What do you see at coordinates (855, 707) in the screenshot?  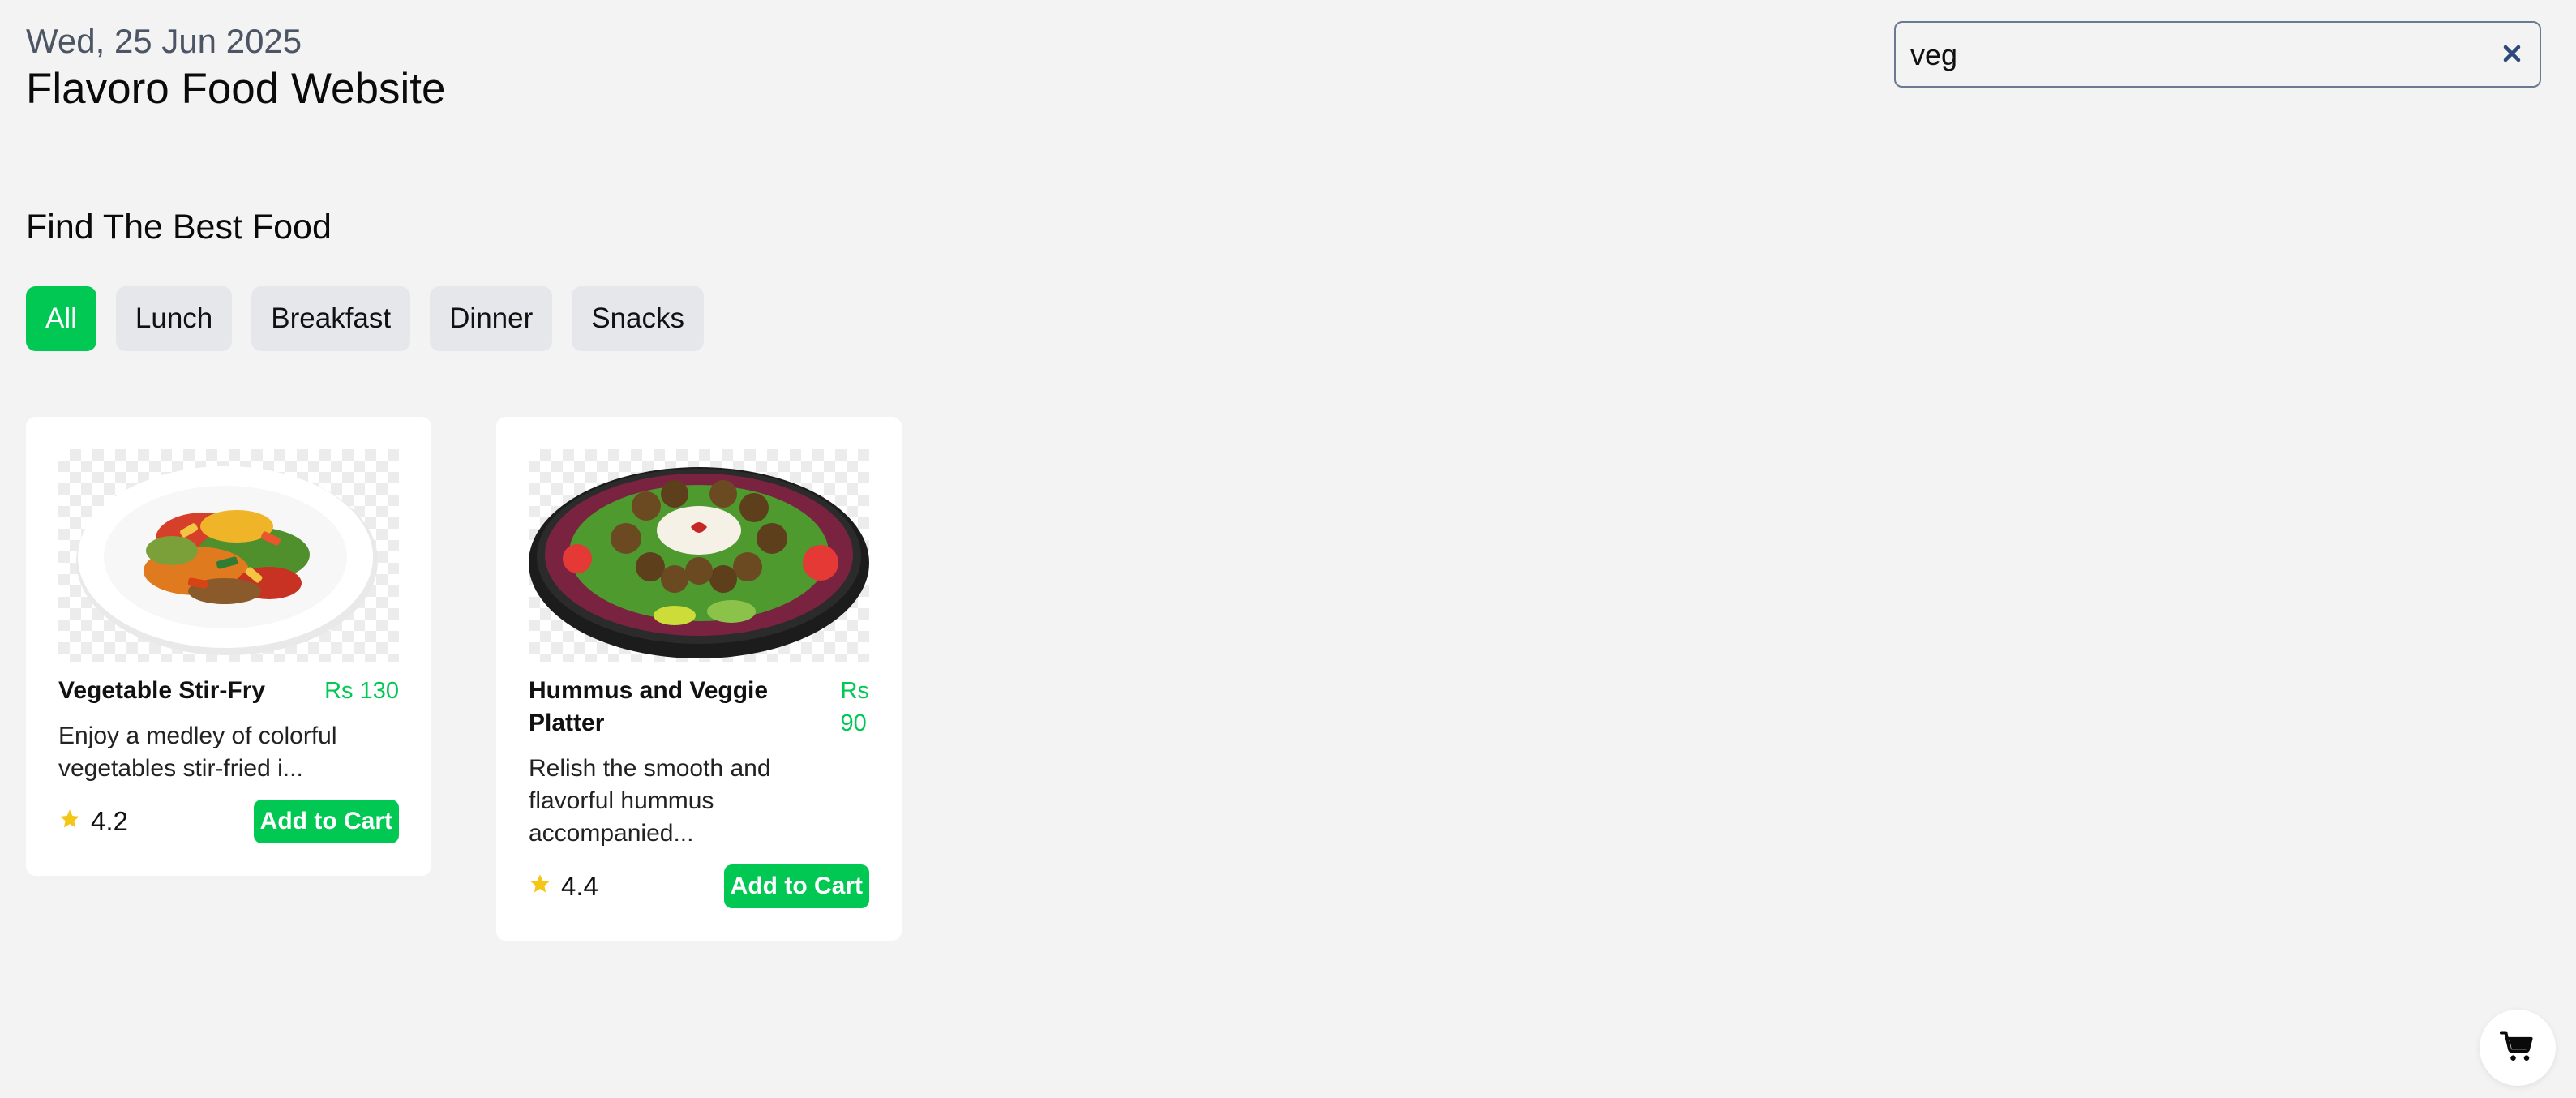 I see `food-price: Rs 90` at bounding box center [855, 707].